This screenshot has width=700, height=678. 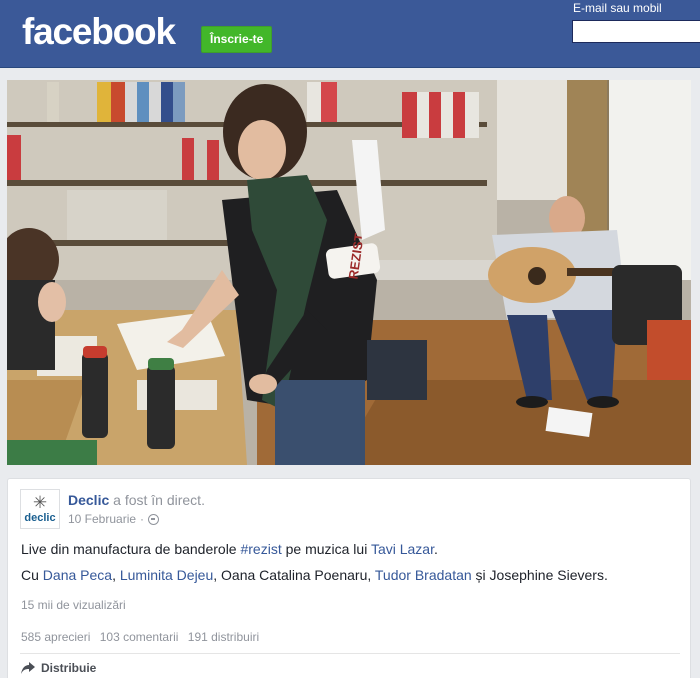 I want to click on tag-link: Dana Peca, so click(x=77, y=575).